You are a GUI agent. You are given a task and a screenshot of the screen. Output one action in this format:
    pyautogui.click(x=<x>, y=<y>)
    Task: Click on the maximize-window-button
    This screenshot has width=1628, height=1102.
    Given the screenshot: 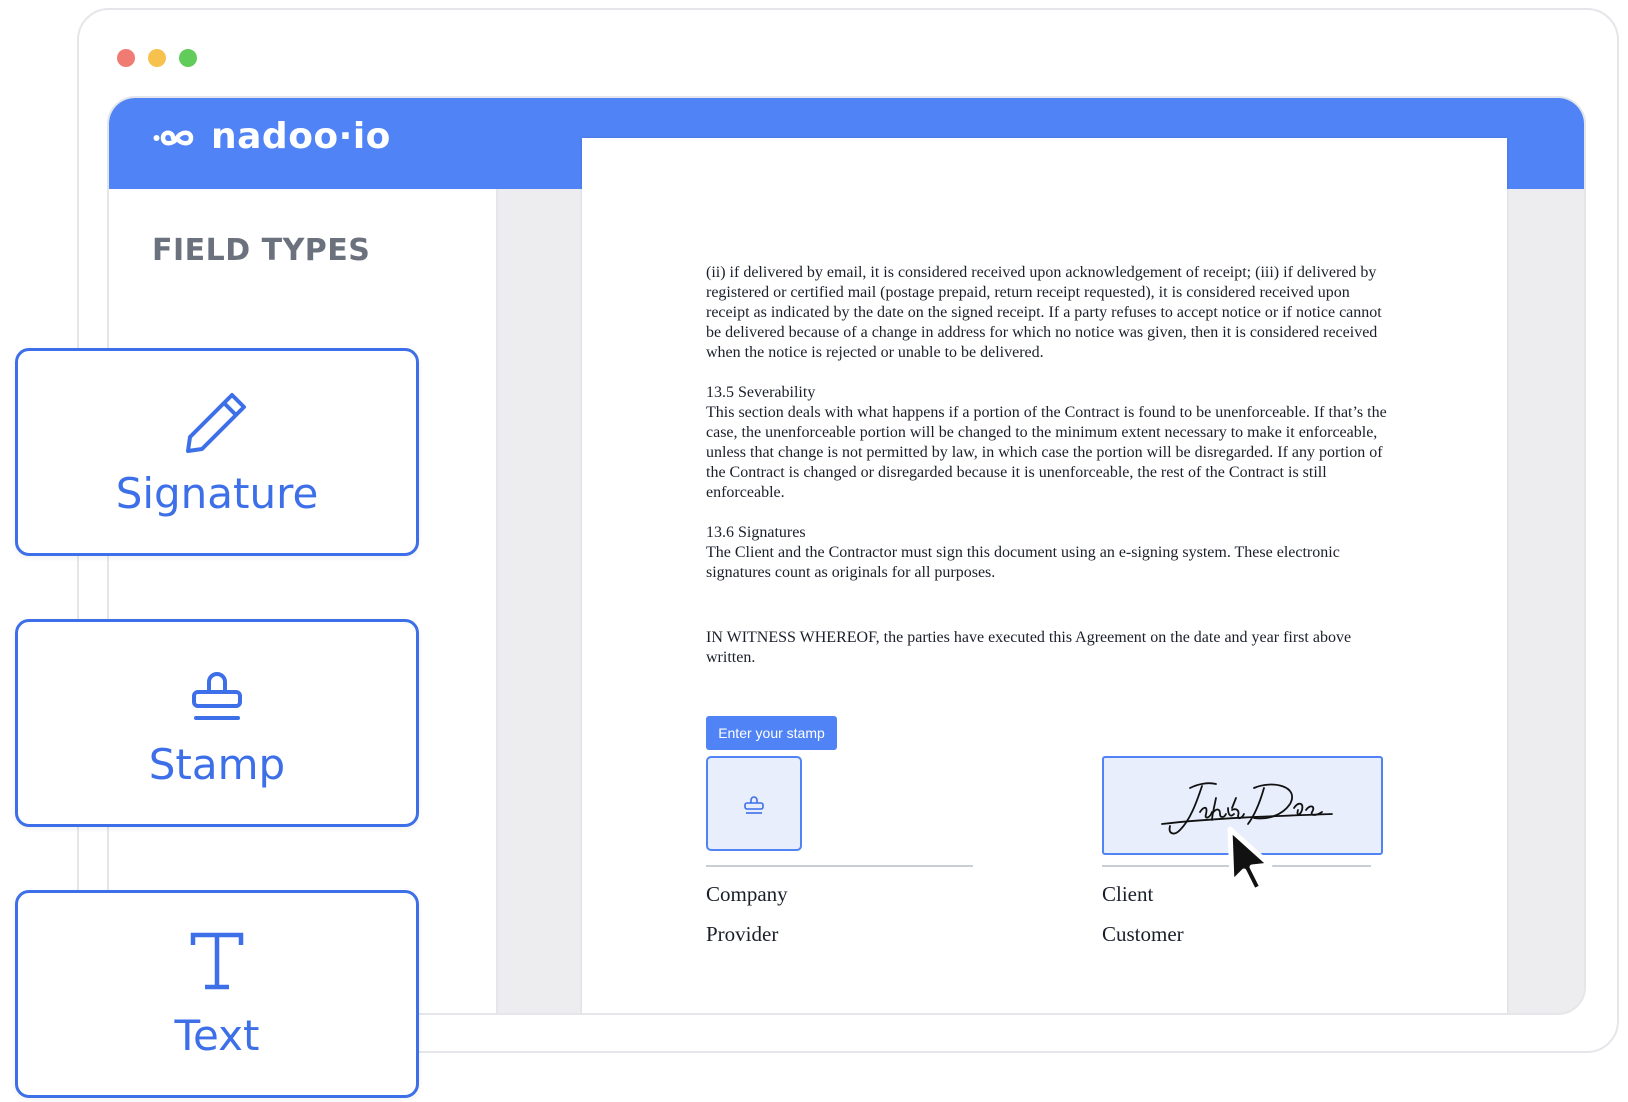 What is the action you would take?
    pyautogui.click(x=188, y=58)
    